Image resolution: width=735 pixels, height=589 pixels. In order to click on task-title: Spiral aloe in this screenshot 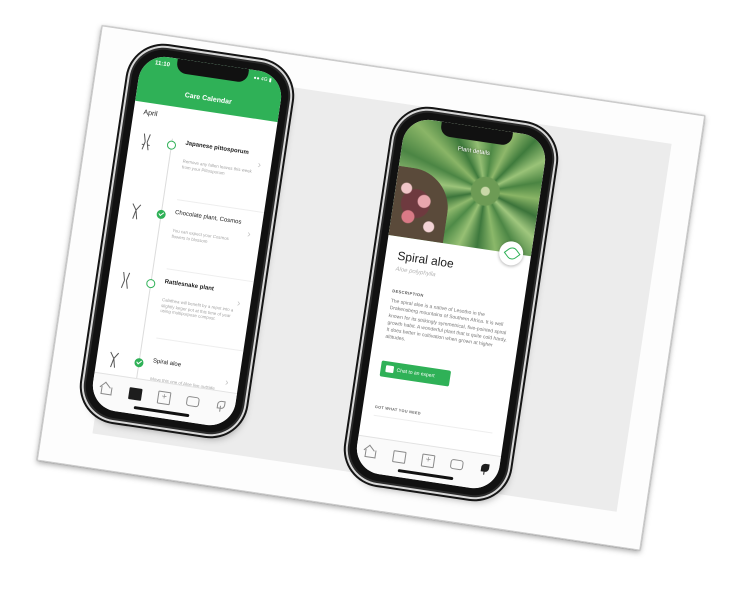, I will do `click(167, 363)`.